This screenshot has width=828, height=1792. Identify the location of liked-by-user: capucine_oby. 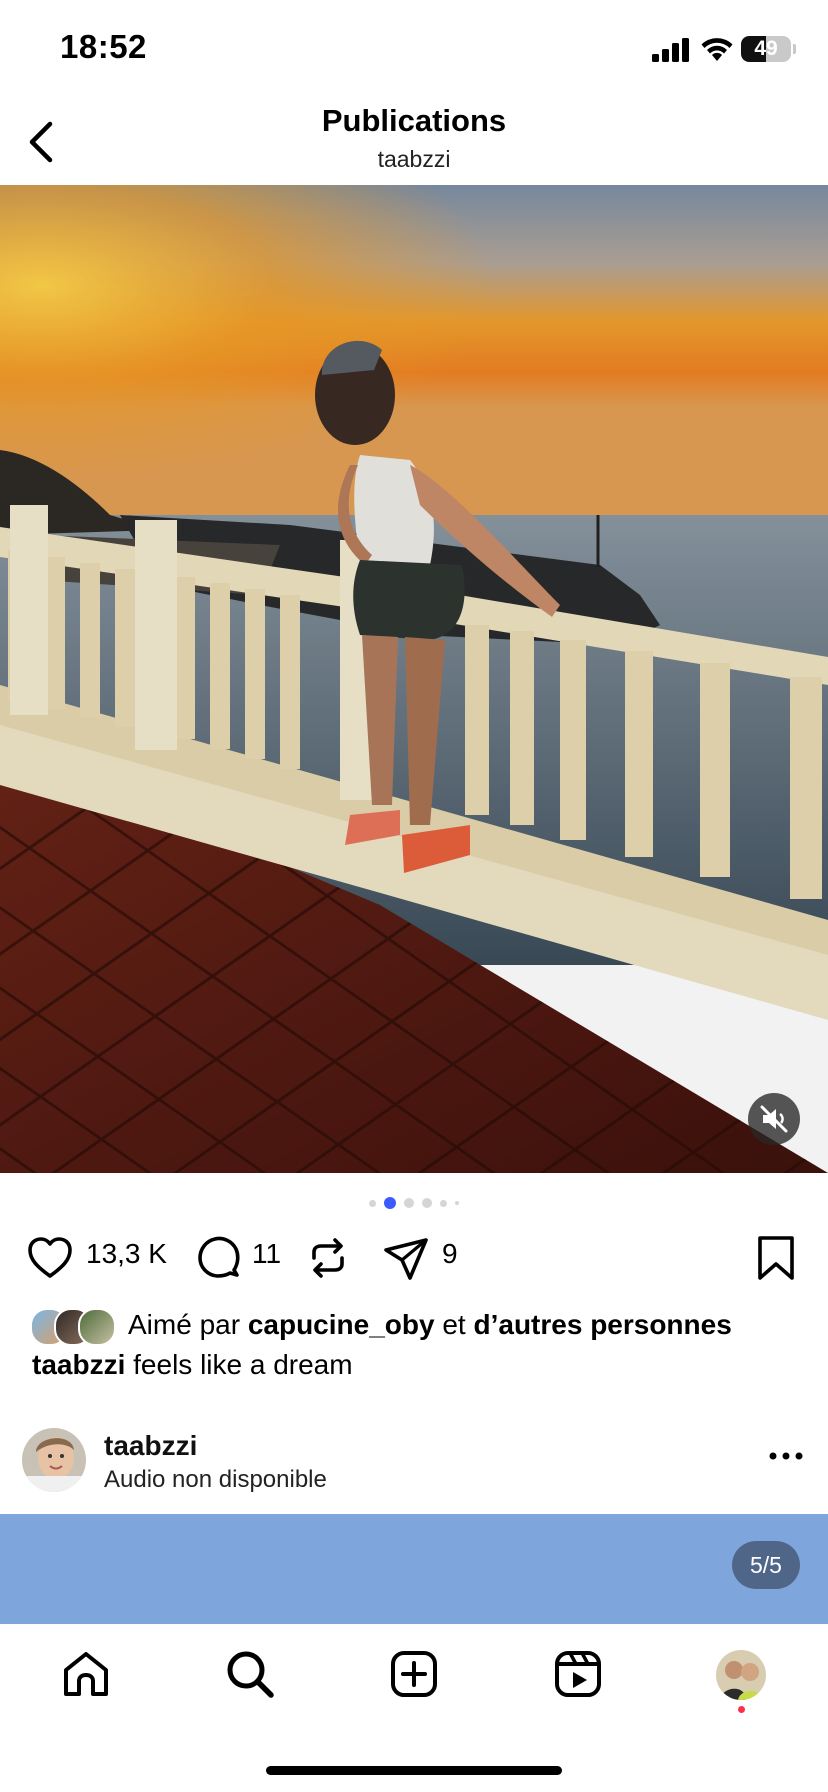
(341, 1324).